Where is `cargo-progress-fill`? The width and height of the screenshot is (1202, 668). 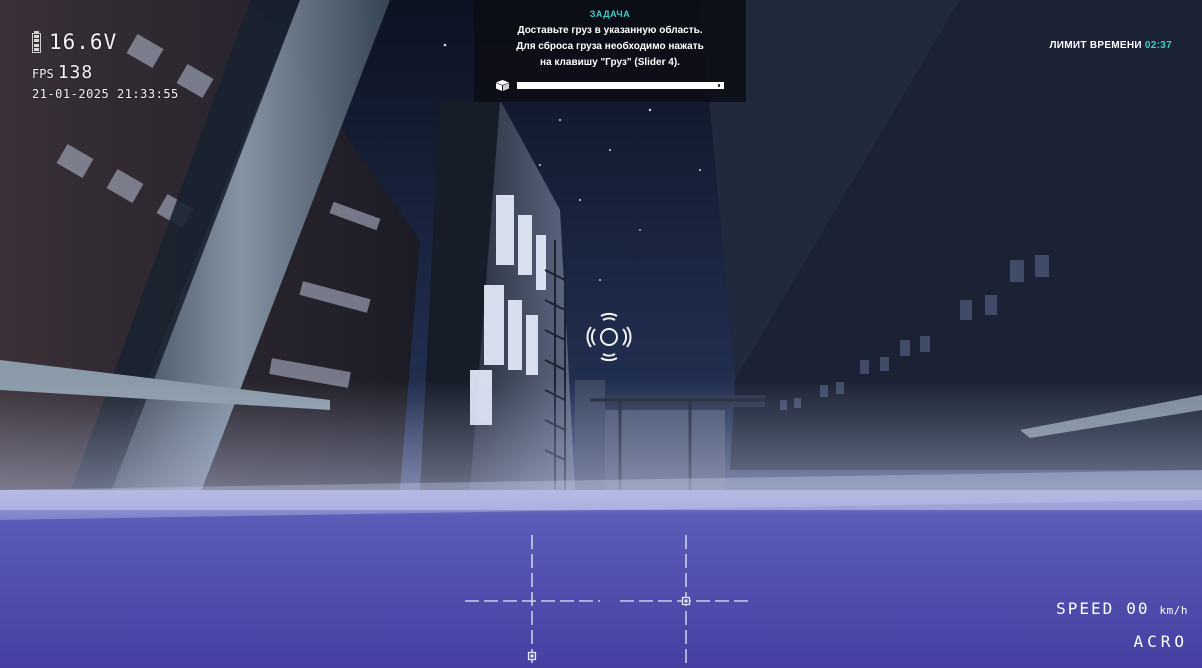 cargo-progress-fill is located at coordinates (620, 85).